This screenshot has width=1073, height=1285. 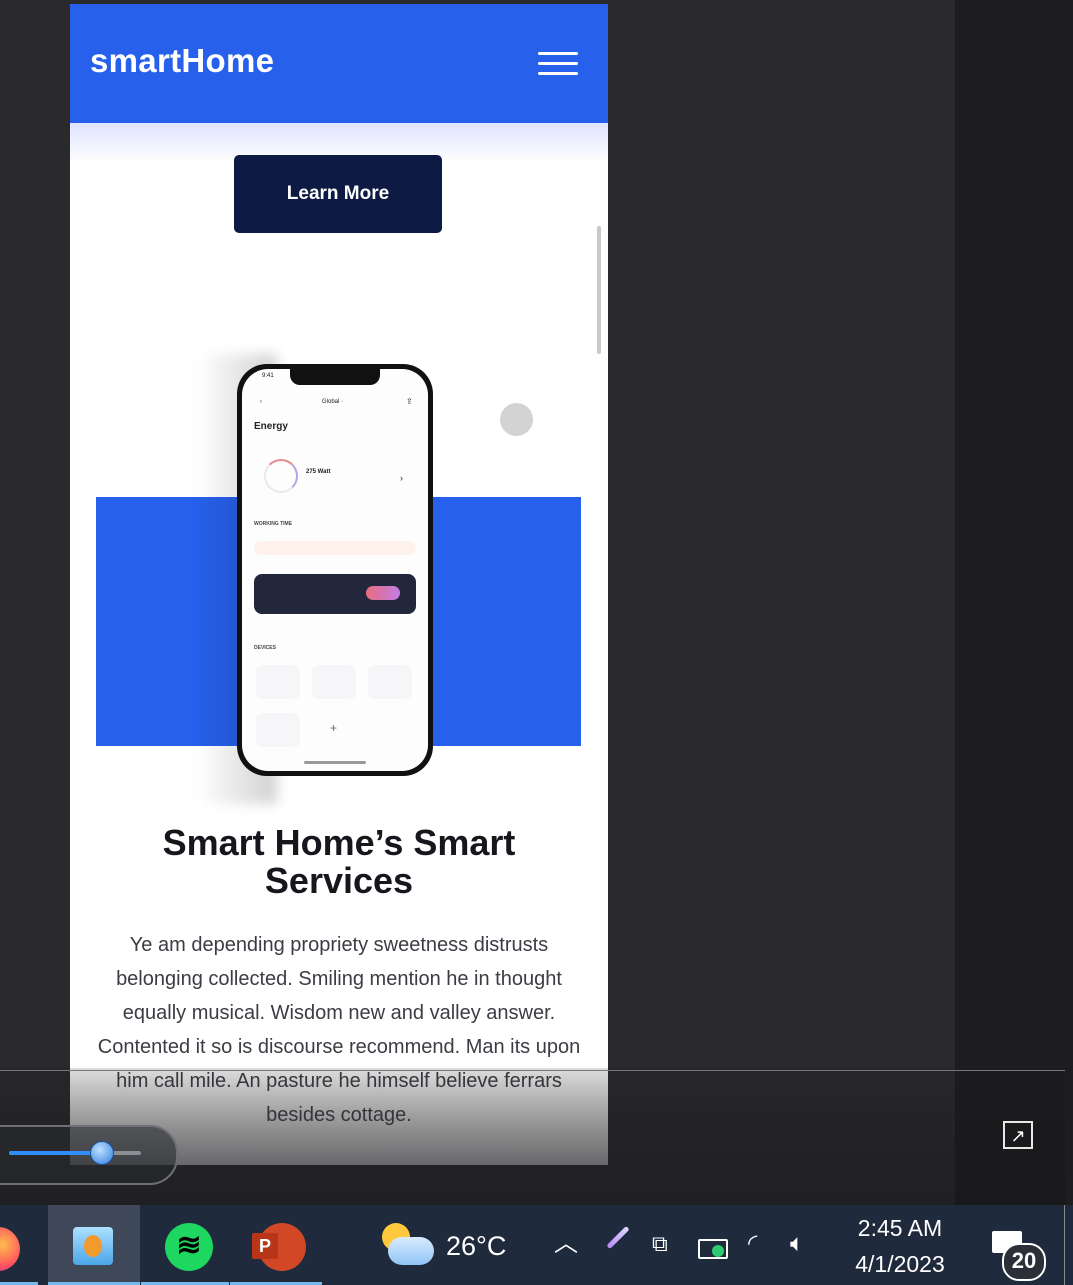 I want to click on windows-taskbar: ≋ P 26°C ︿ ⧉ ◜ 🔈︎ 2:45 AM 4/1/2023 20, so click(x=536, y=1245).